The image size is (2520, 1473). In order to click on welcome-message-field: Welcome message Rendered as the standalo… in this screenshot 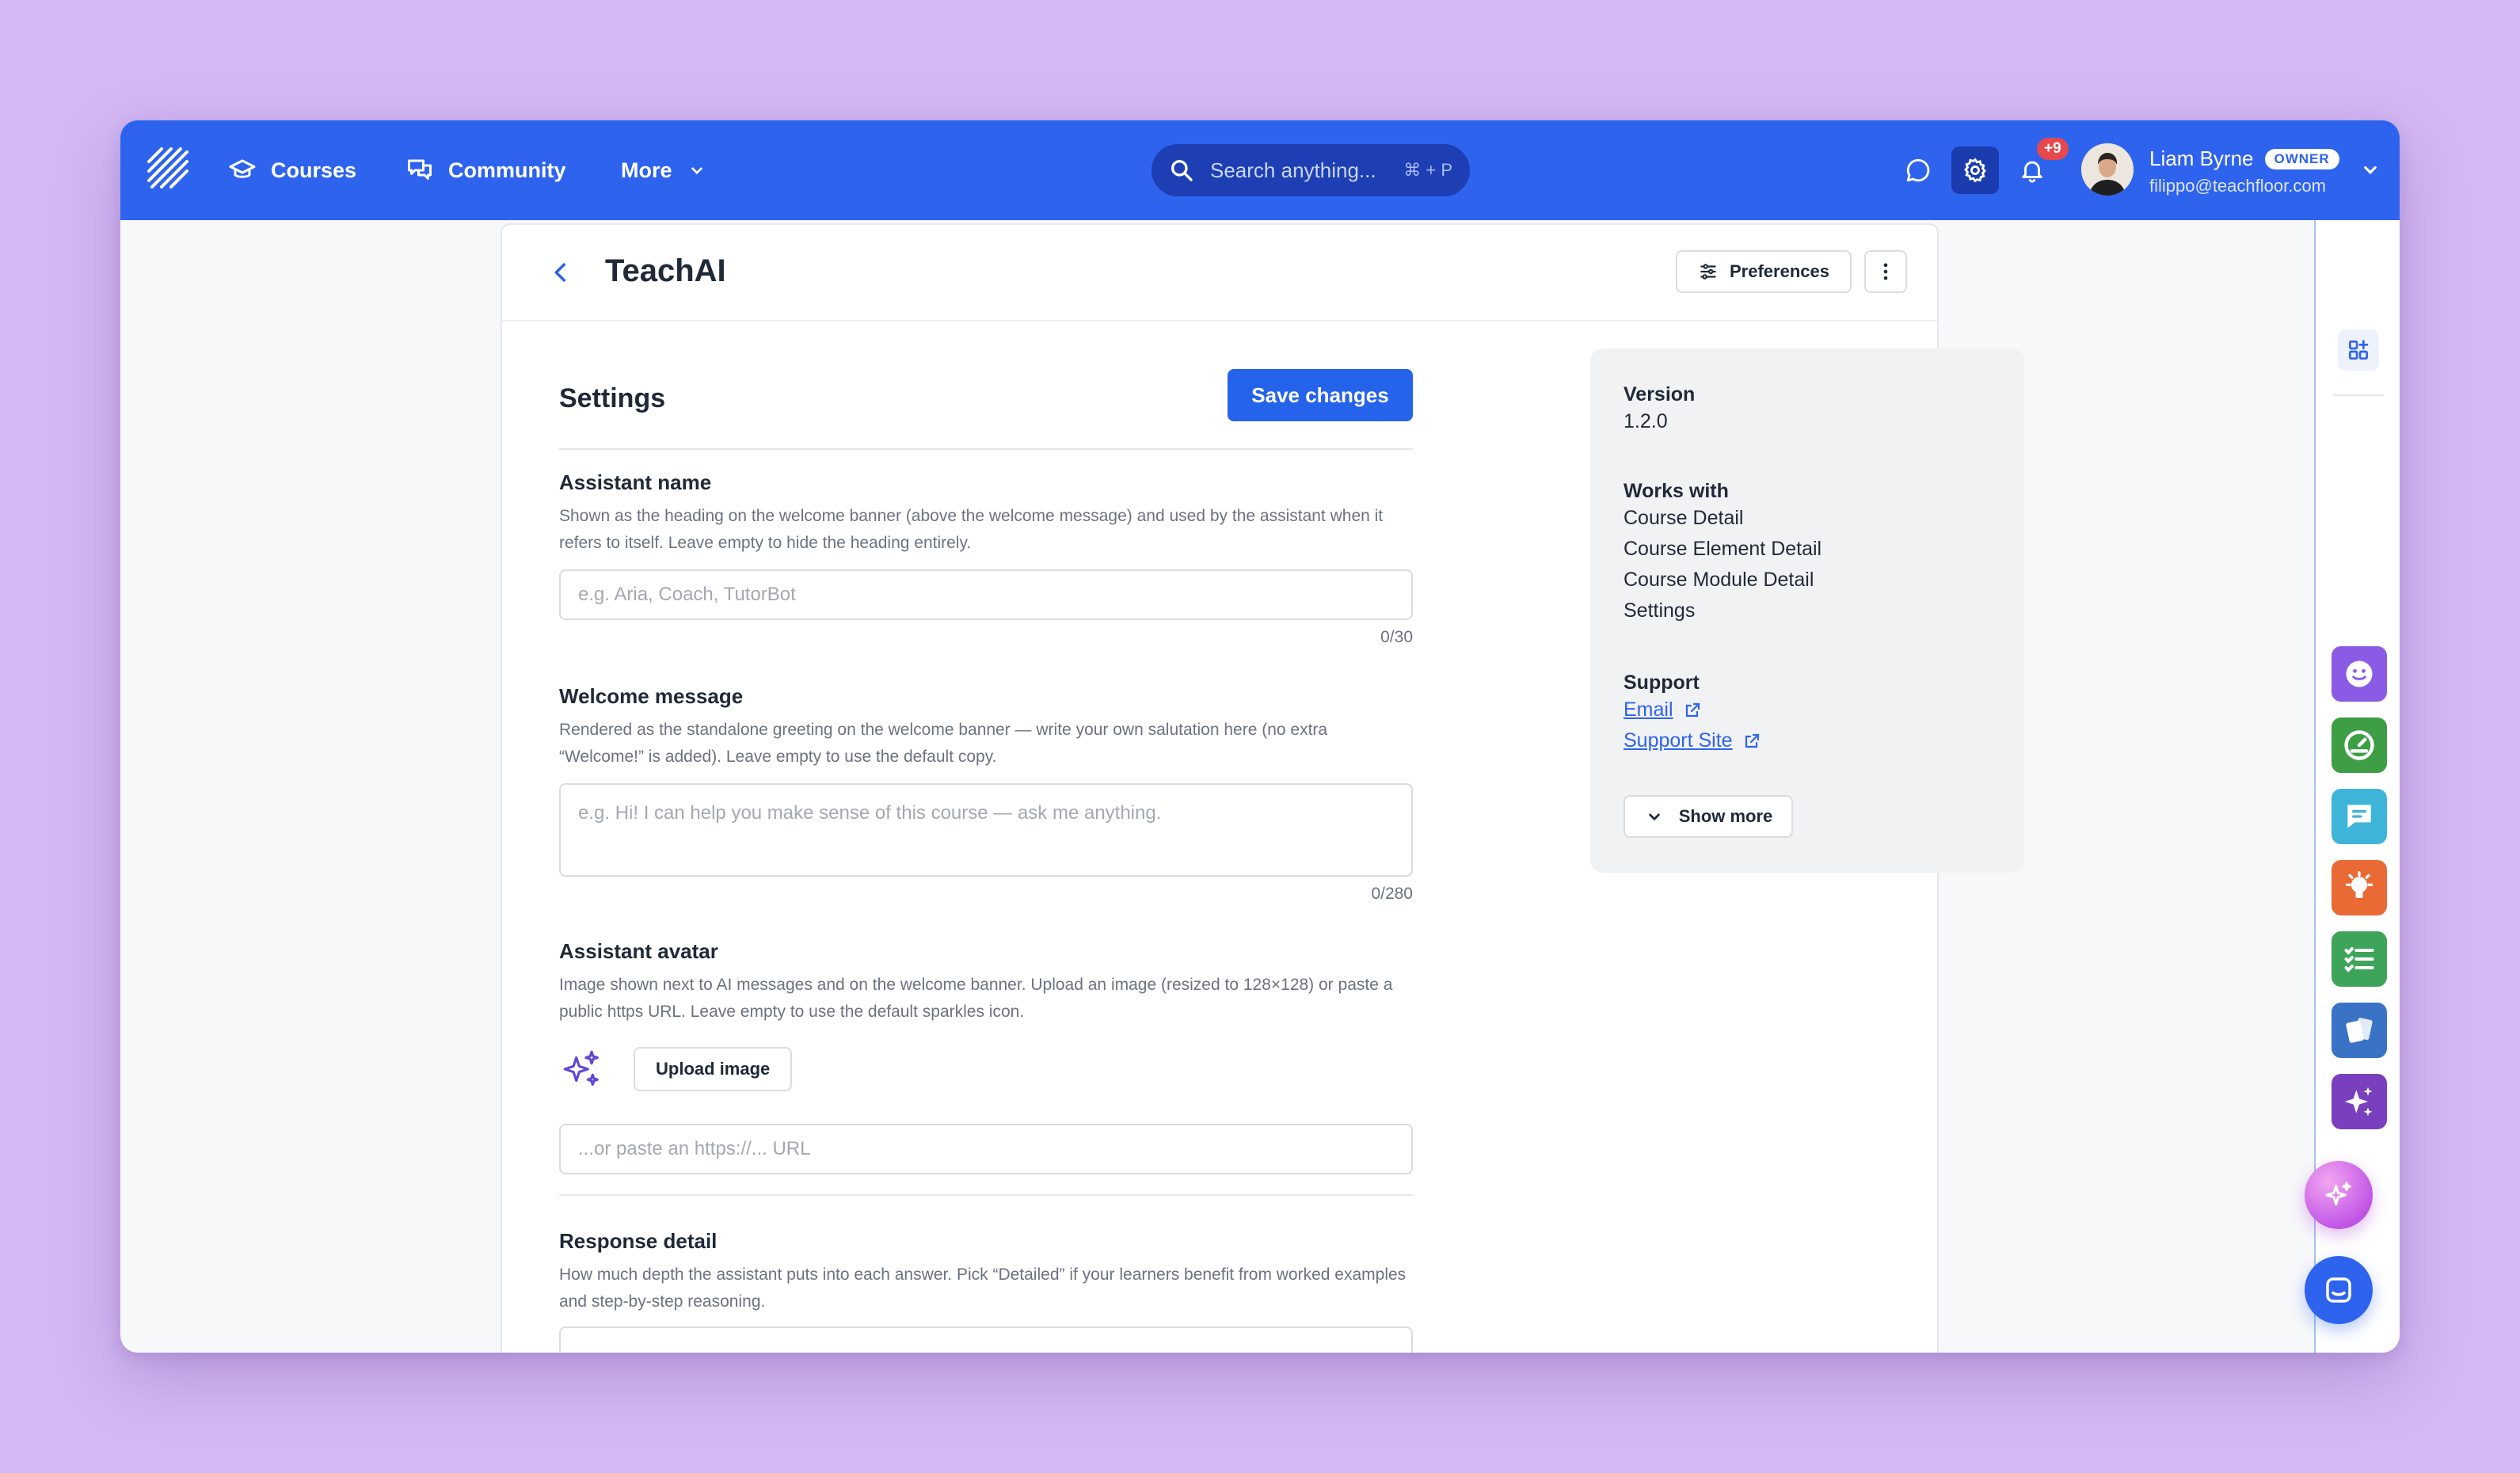, I will do `click(986, 794)`.